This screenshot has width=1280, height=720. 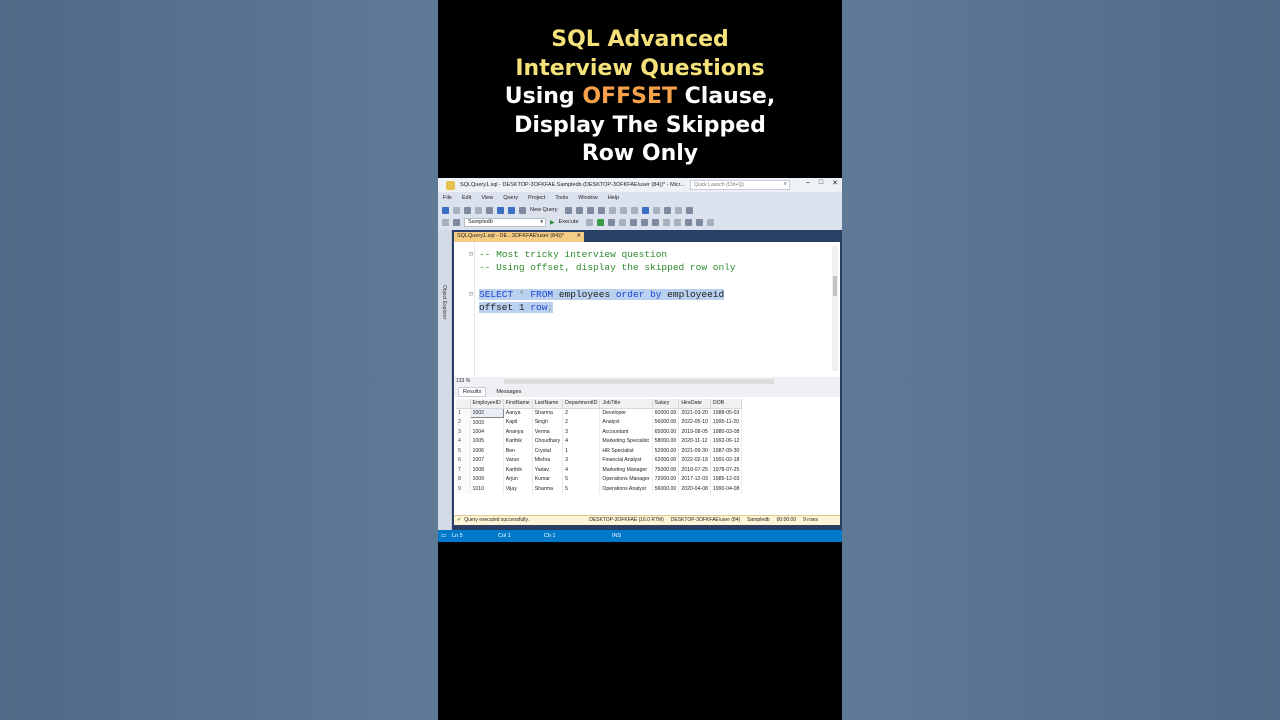 I want to click on table-cell: 56000.00, so click(x=666, y=422).